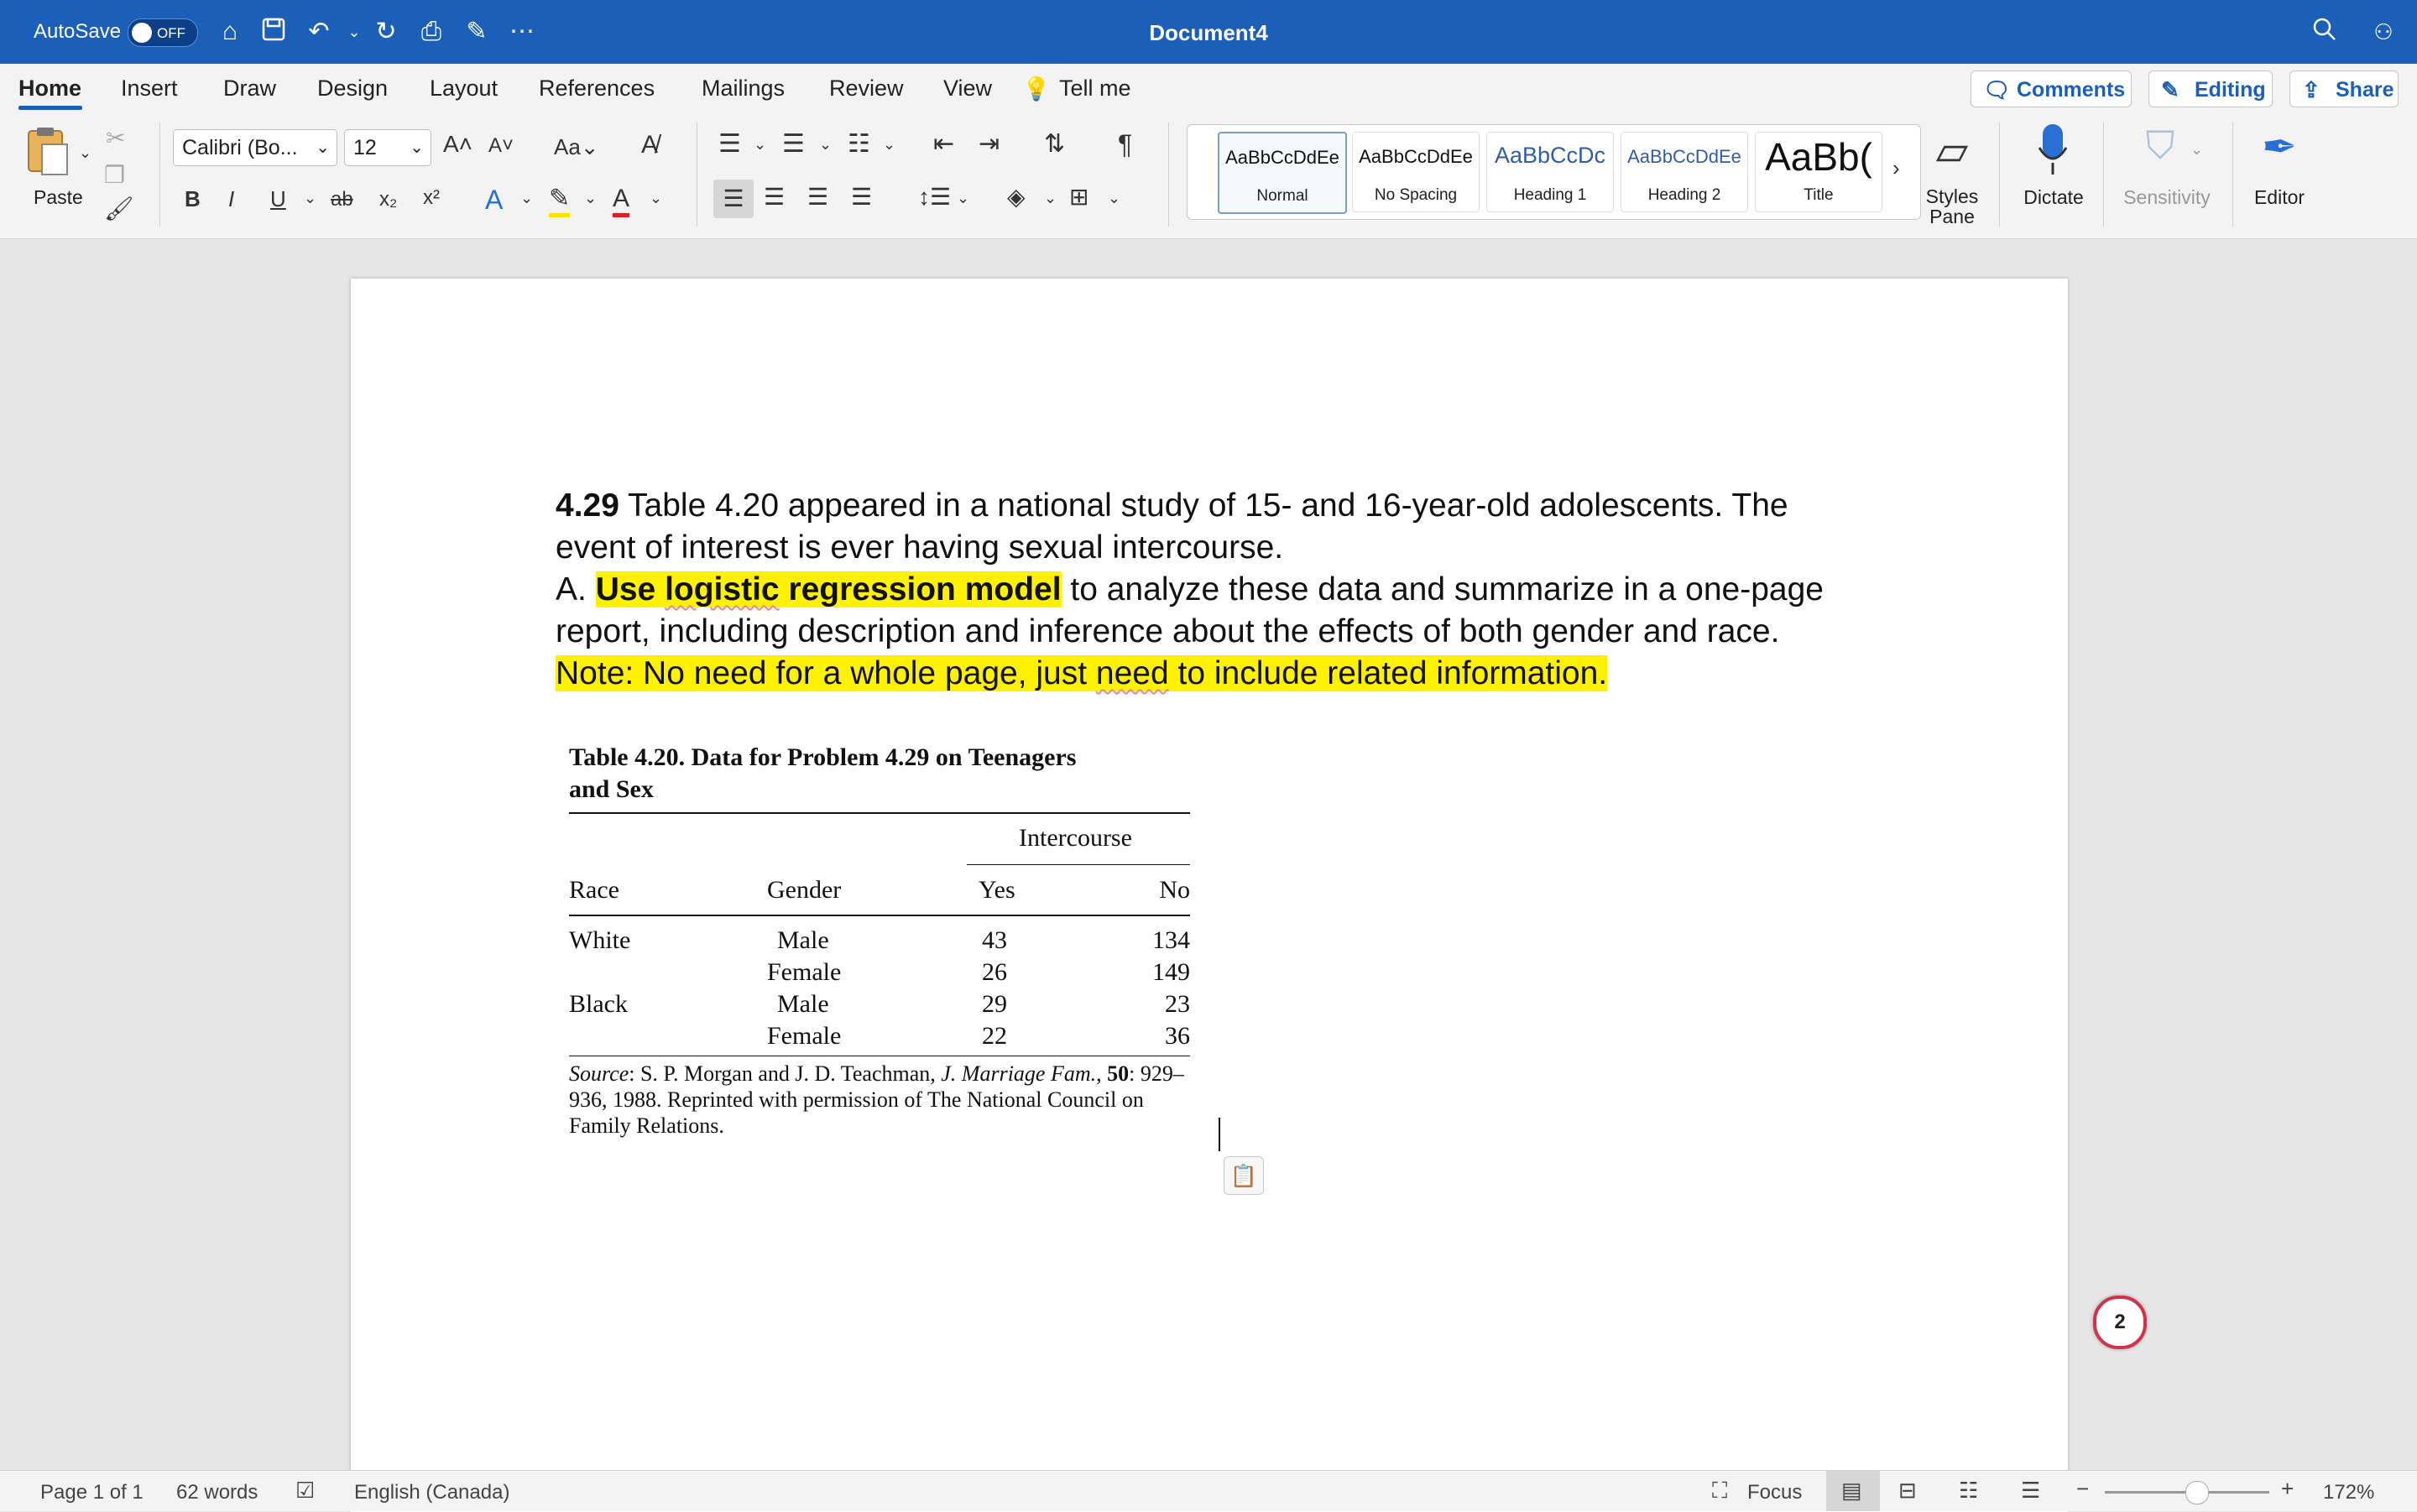 Image resolution: width=2417 pixels, height=1512 pixels. What do you see at coordinates (793, 144) in the screenshot?
I see `numbering-icon: ☰` at bounding box center [793, 144].